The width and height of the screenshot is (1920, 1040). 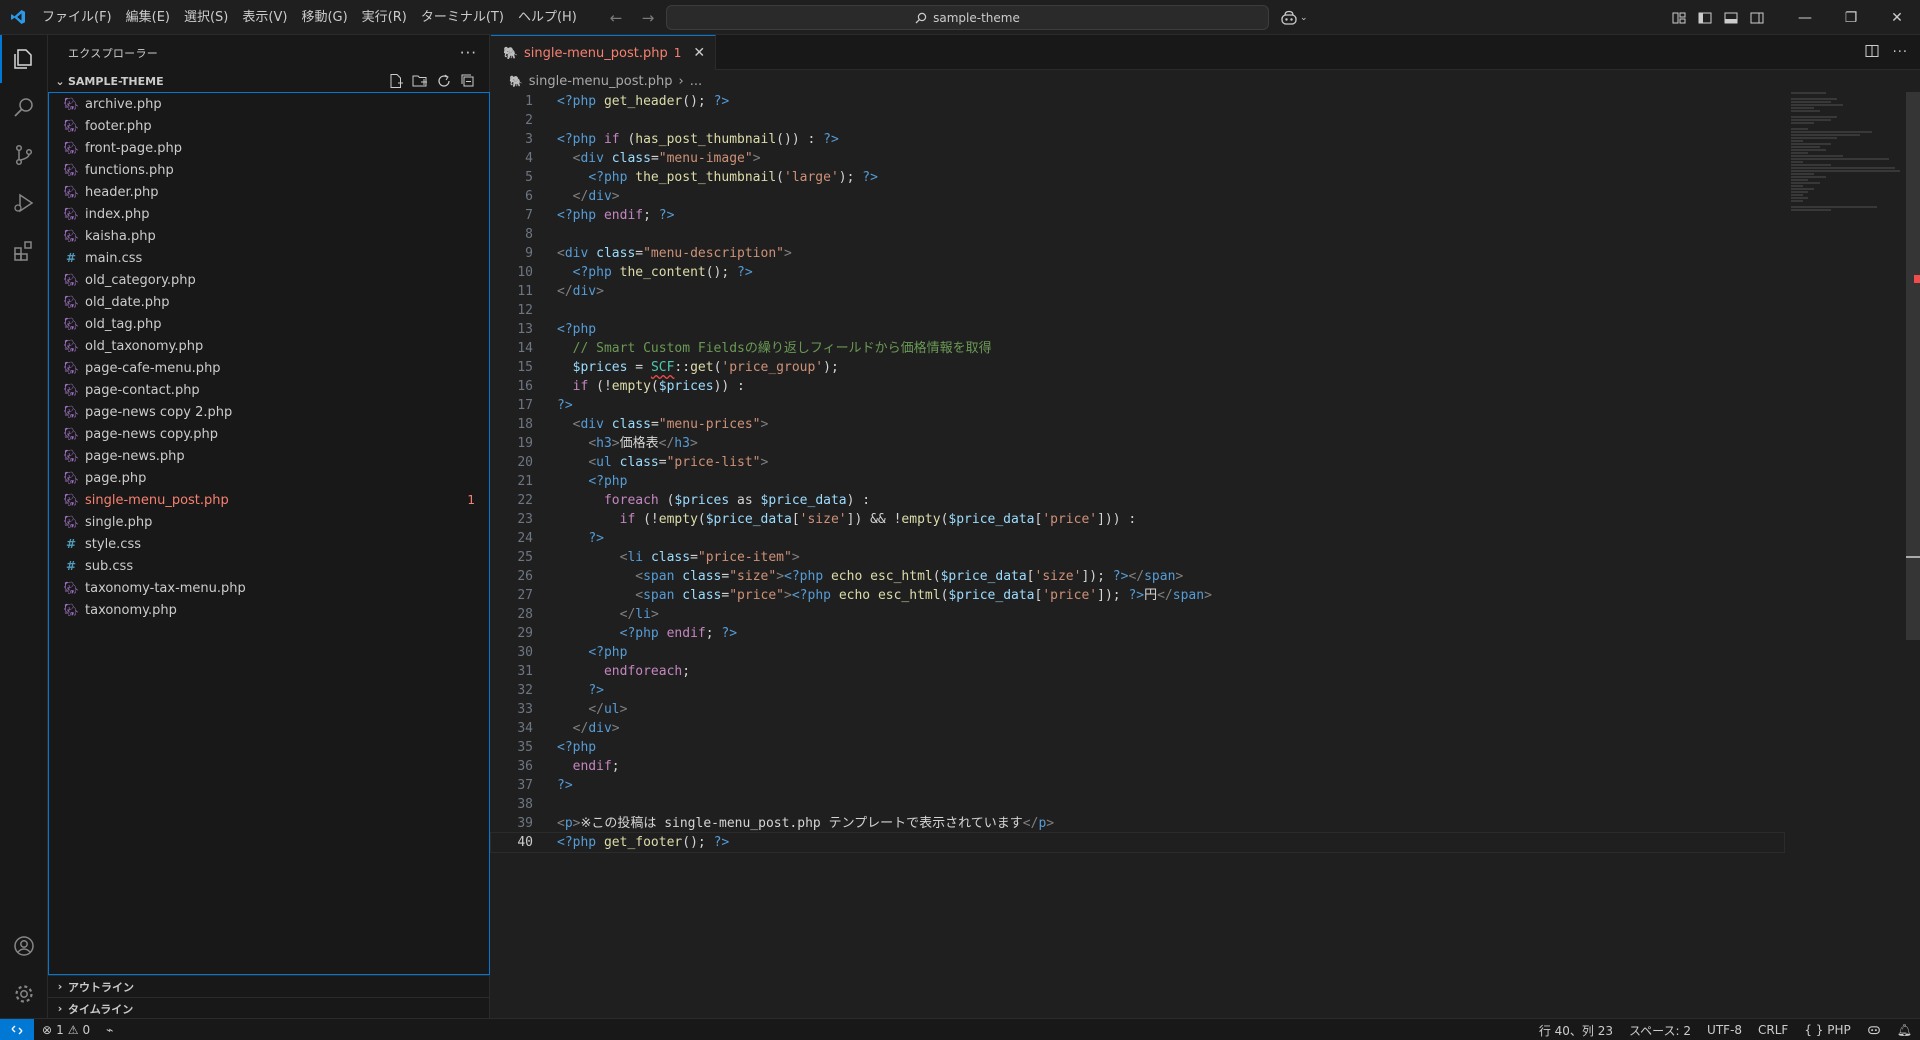 What do you see at coordinates (269, 566) in the screenshot?
I see `file-item: # sub.css` at bounding box center [269, 566].